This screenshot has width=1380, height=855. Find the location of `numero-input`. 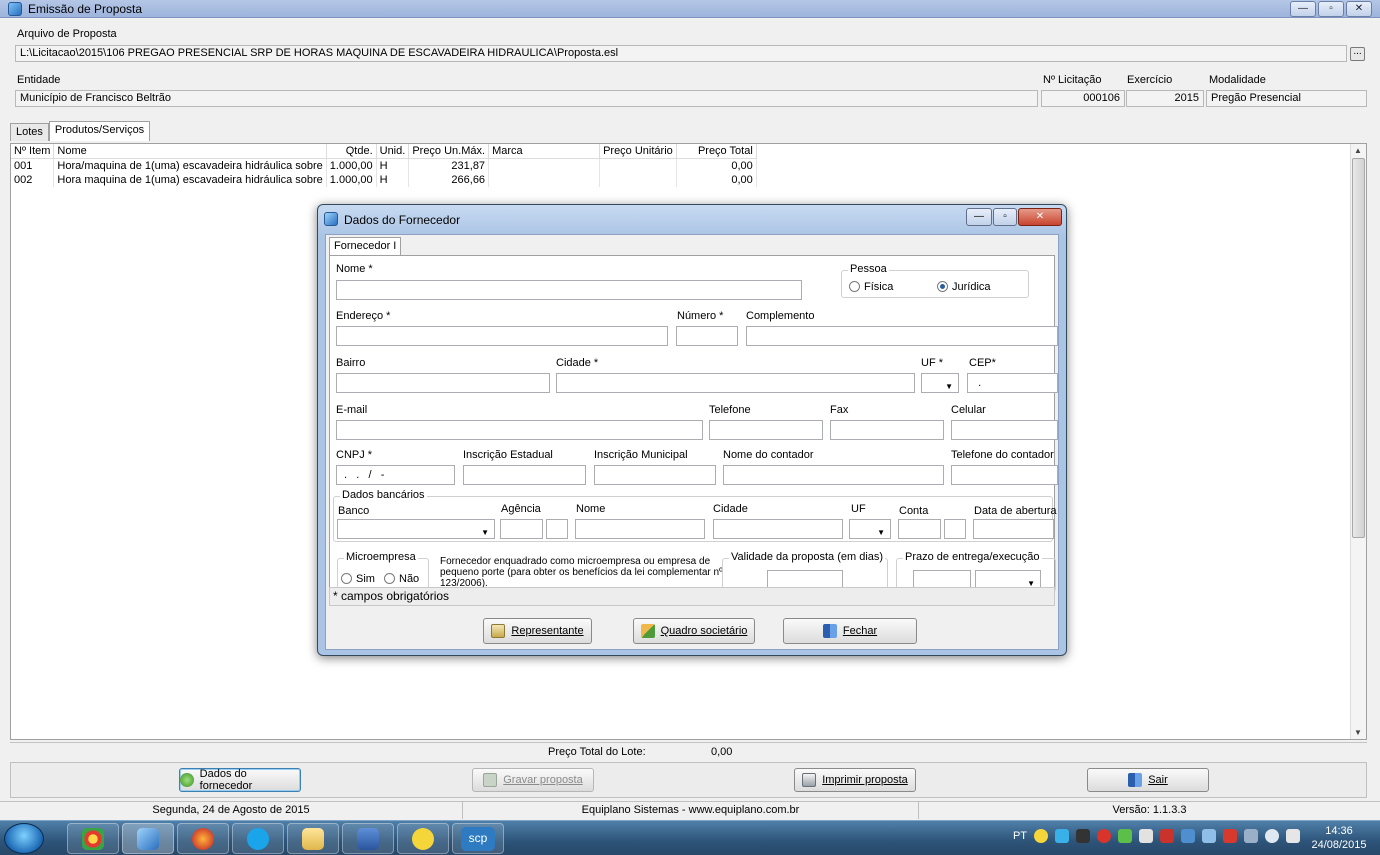

numero-input is located at coordinates (707, 336).